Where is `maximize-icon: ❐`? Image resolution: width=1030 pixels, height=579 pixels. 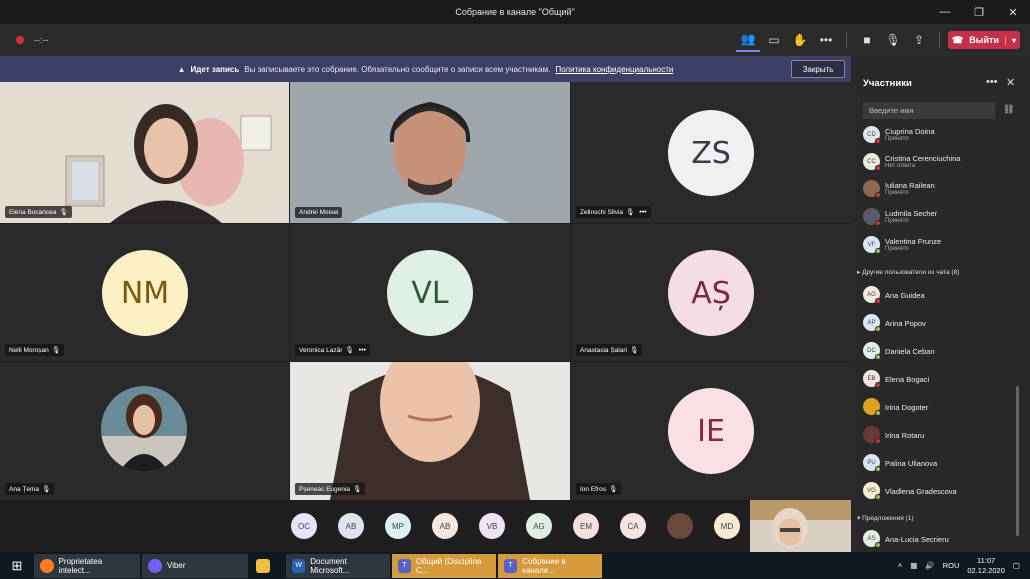
maximize-icon: ❐ is located at coordinates (979, 12).